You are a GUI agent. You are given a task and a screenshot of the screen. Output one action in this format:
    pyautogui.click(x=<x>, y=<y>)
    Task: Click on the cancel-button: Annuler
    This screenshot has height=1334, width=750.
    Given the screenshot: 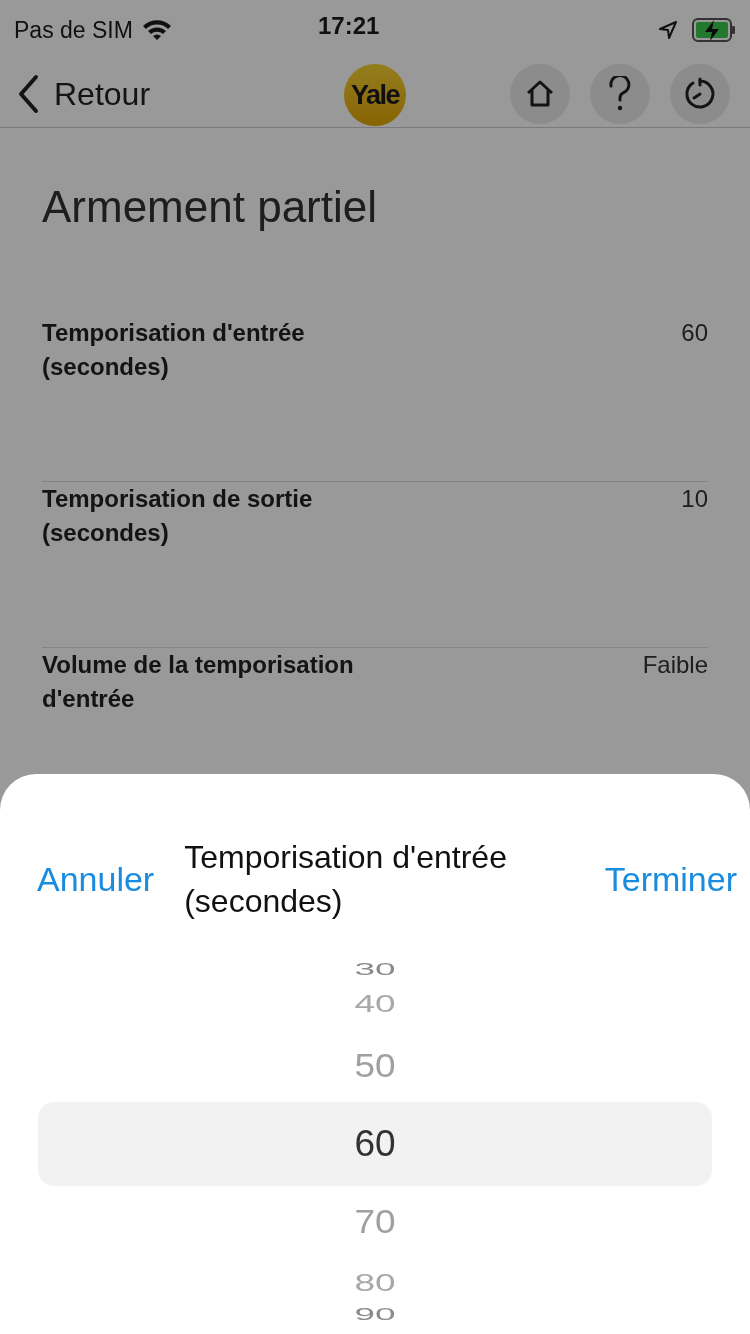 What is the action you would take?
    pyautogui.click(x=96, y=879)
    